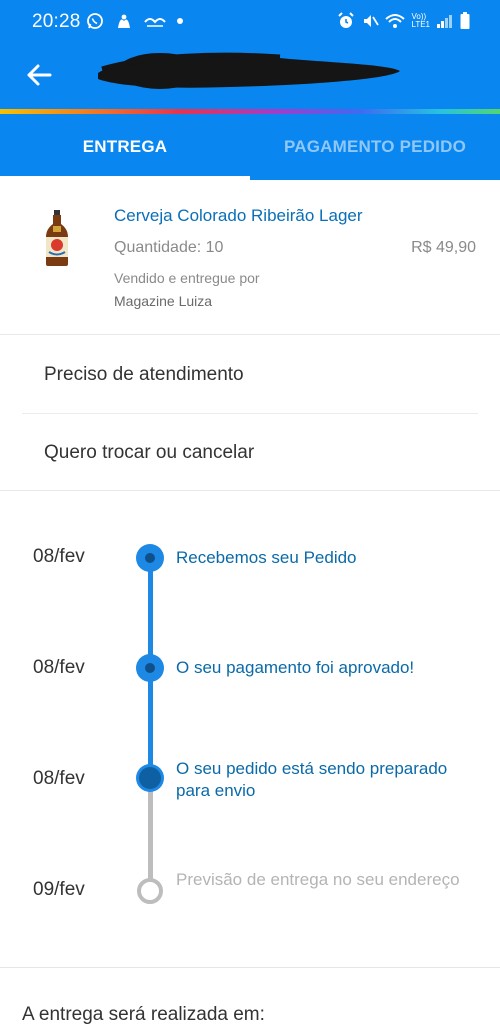 The image size is (500, 1032). What do you see at coordinates (266, 557) in the screenshot?
I see `timeline-step-text: Recebemos seu Pedido` at bounding box center [266, 557].